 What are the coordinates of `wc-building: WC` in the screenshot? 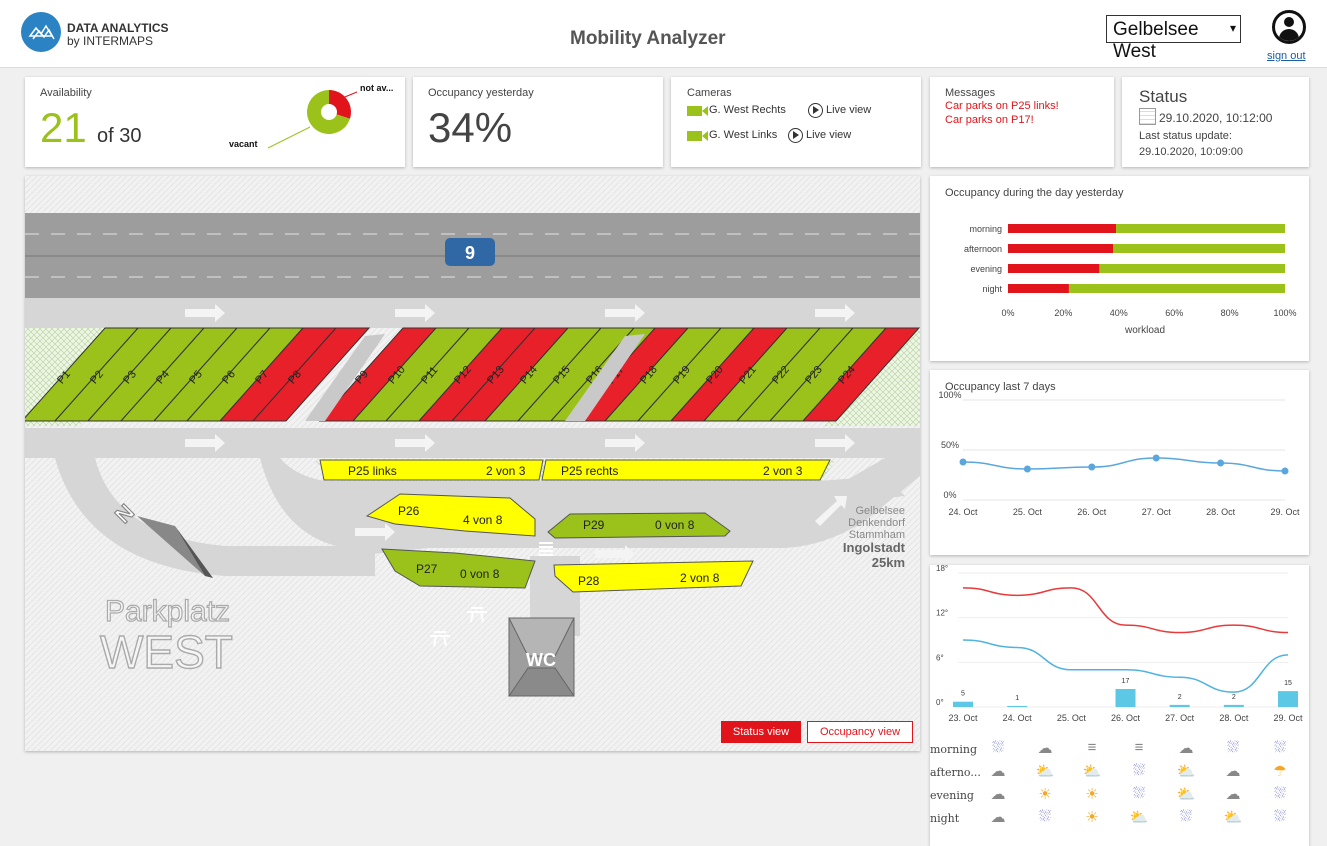 It's located at (541, 657).